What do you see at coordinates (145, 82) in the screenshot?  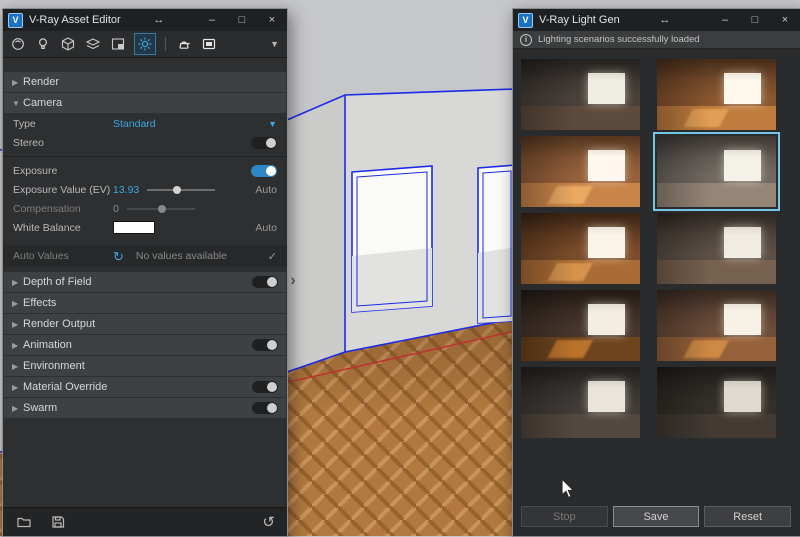 I see `section-render: ▶ Render` at bounding box center [145, 82].